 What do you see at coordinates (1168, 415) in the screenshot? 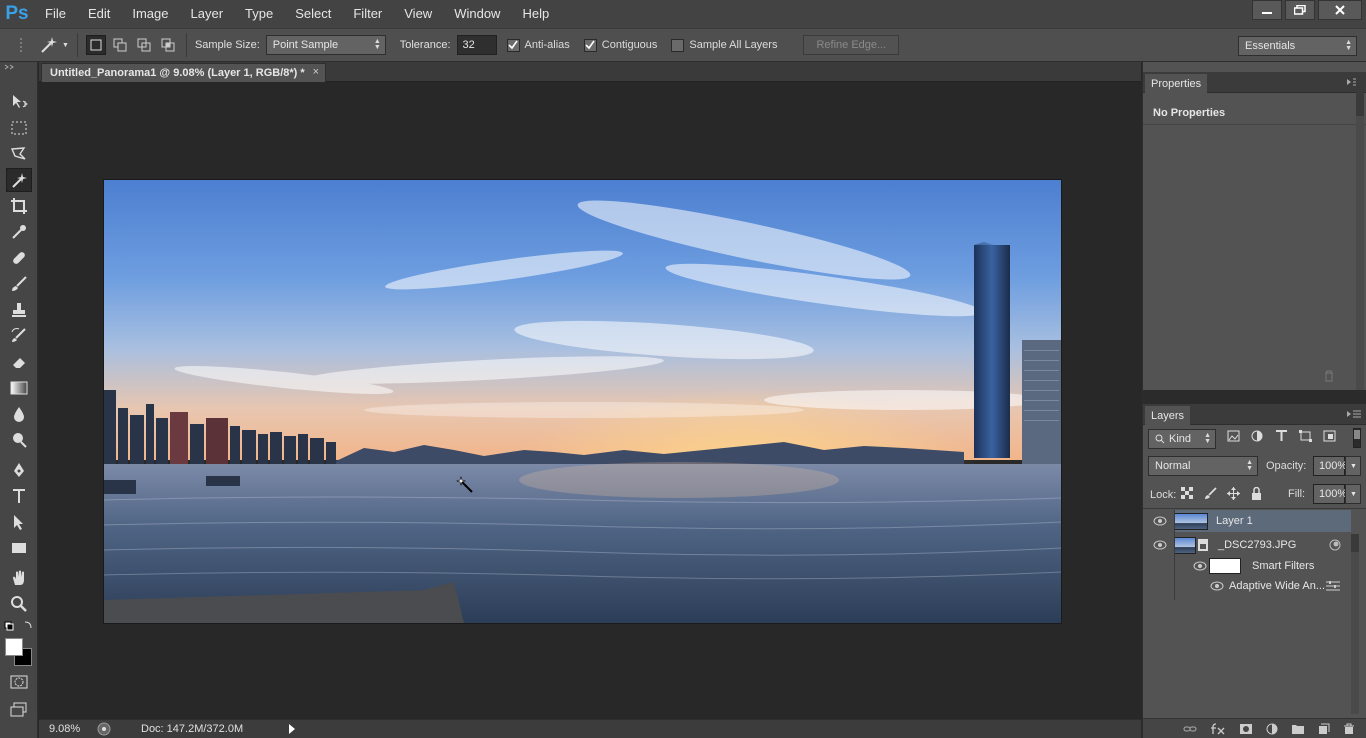
I see `layers-tab: Layers` at bounding box center [1168, 415].